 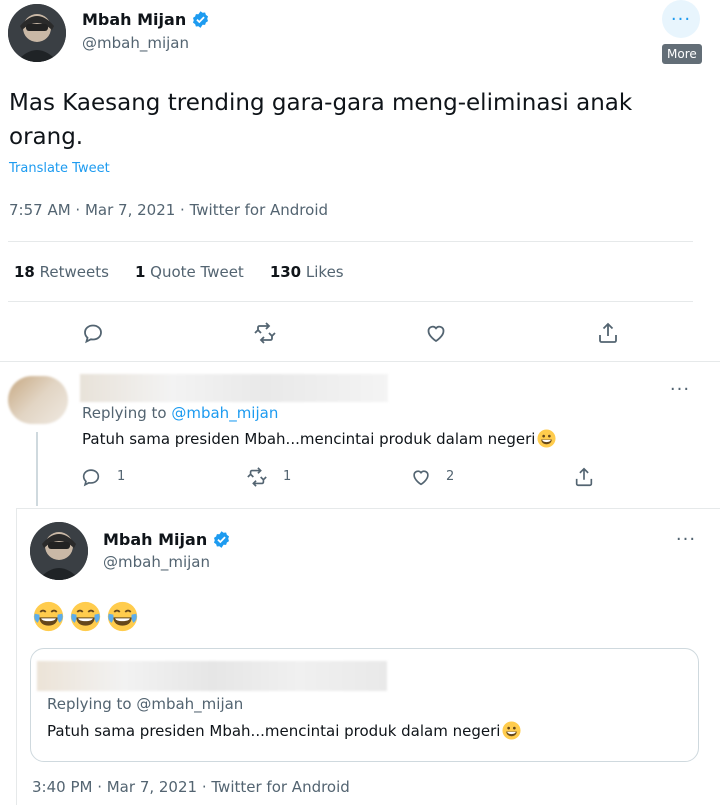 What do you see at coordinates (24, 272) in the screenshot?
I see `retweets-count: 18` at bounding box center [24, 272].